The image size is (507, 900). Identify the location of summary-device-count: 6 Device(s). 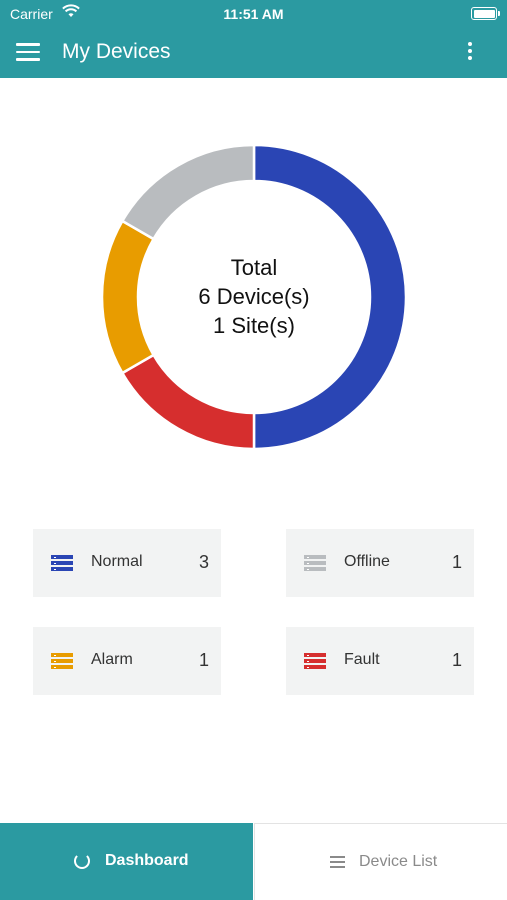
(254, 296).